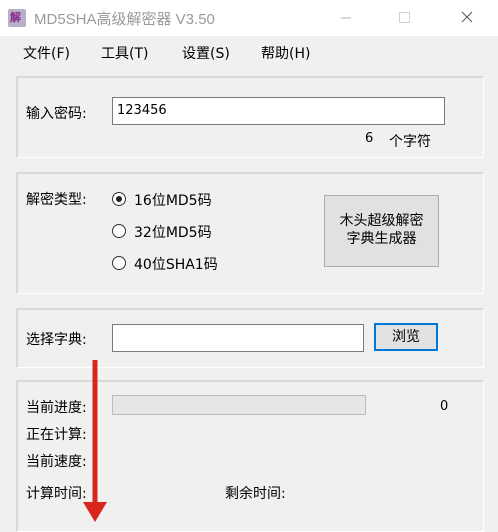  What do you see at coordinates (176, 265) in the screenshot?
I see `radio-label-sha1-40: 40位SHA1码` at bounding box center [176, 265].